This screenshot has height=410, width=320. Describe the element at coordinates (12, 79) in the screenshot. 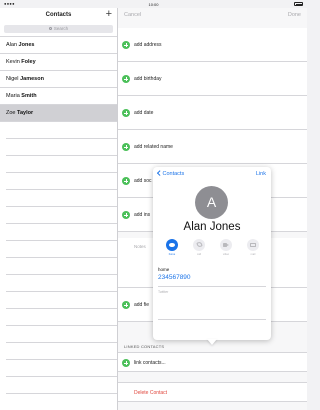

I see `contact-first-name: Nigel` at that location.